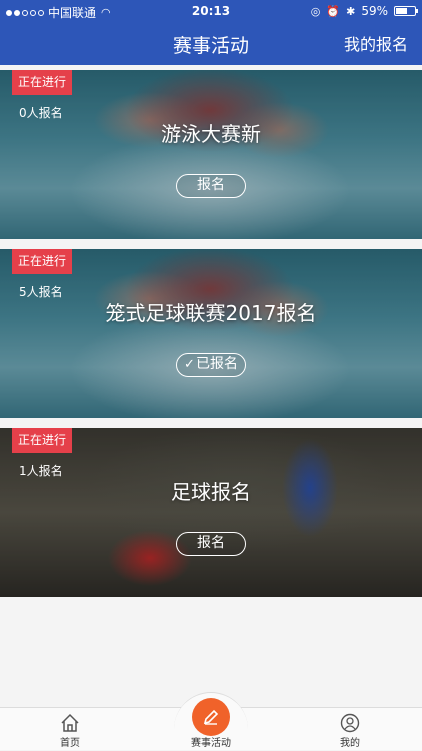 This screenshot has height=751, width=422. I want to click on tab-home: 首页, so click(70, 729).